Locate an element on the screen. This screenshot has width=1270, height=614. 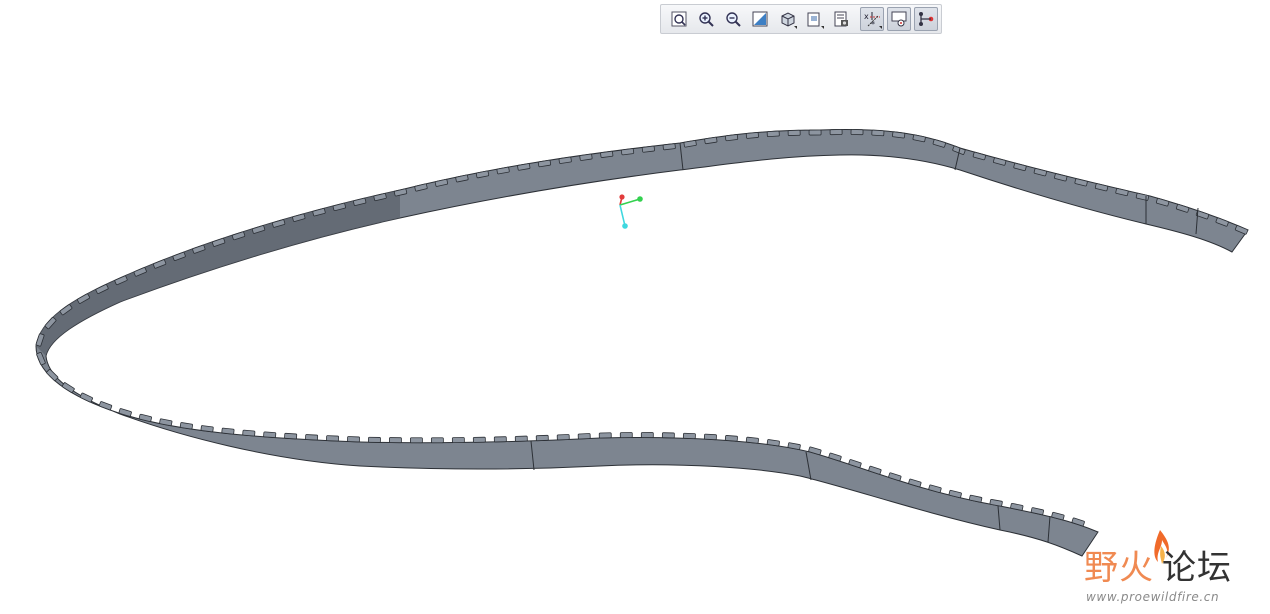
watermark: 野火 论坛 www.proewildfire.cn is located at coordinates (1174, 568).